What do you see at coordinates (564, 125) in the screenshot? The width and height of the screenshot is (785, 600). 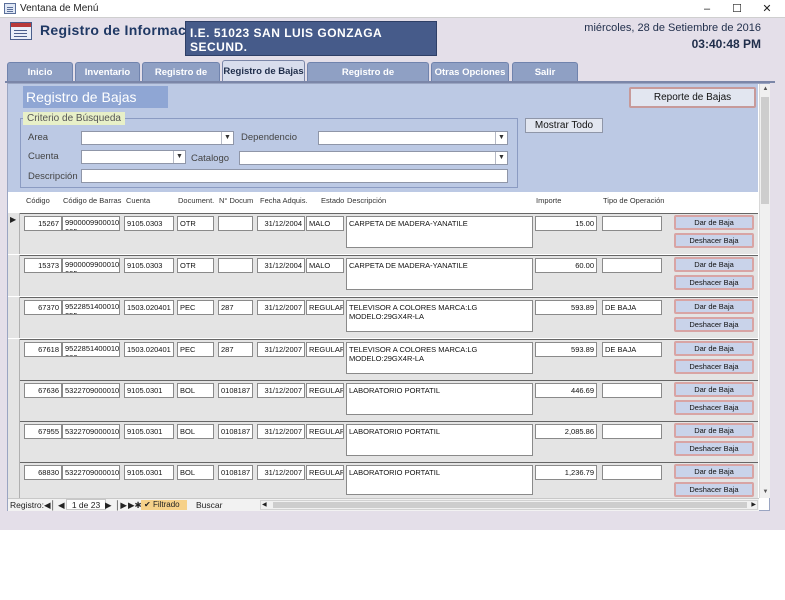 I see `show-all-button: Mostrar Todo` at bounding box center [564, 125].